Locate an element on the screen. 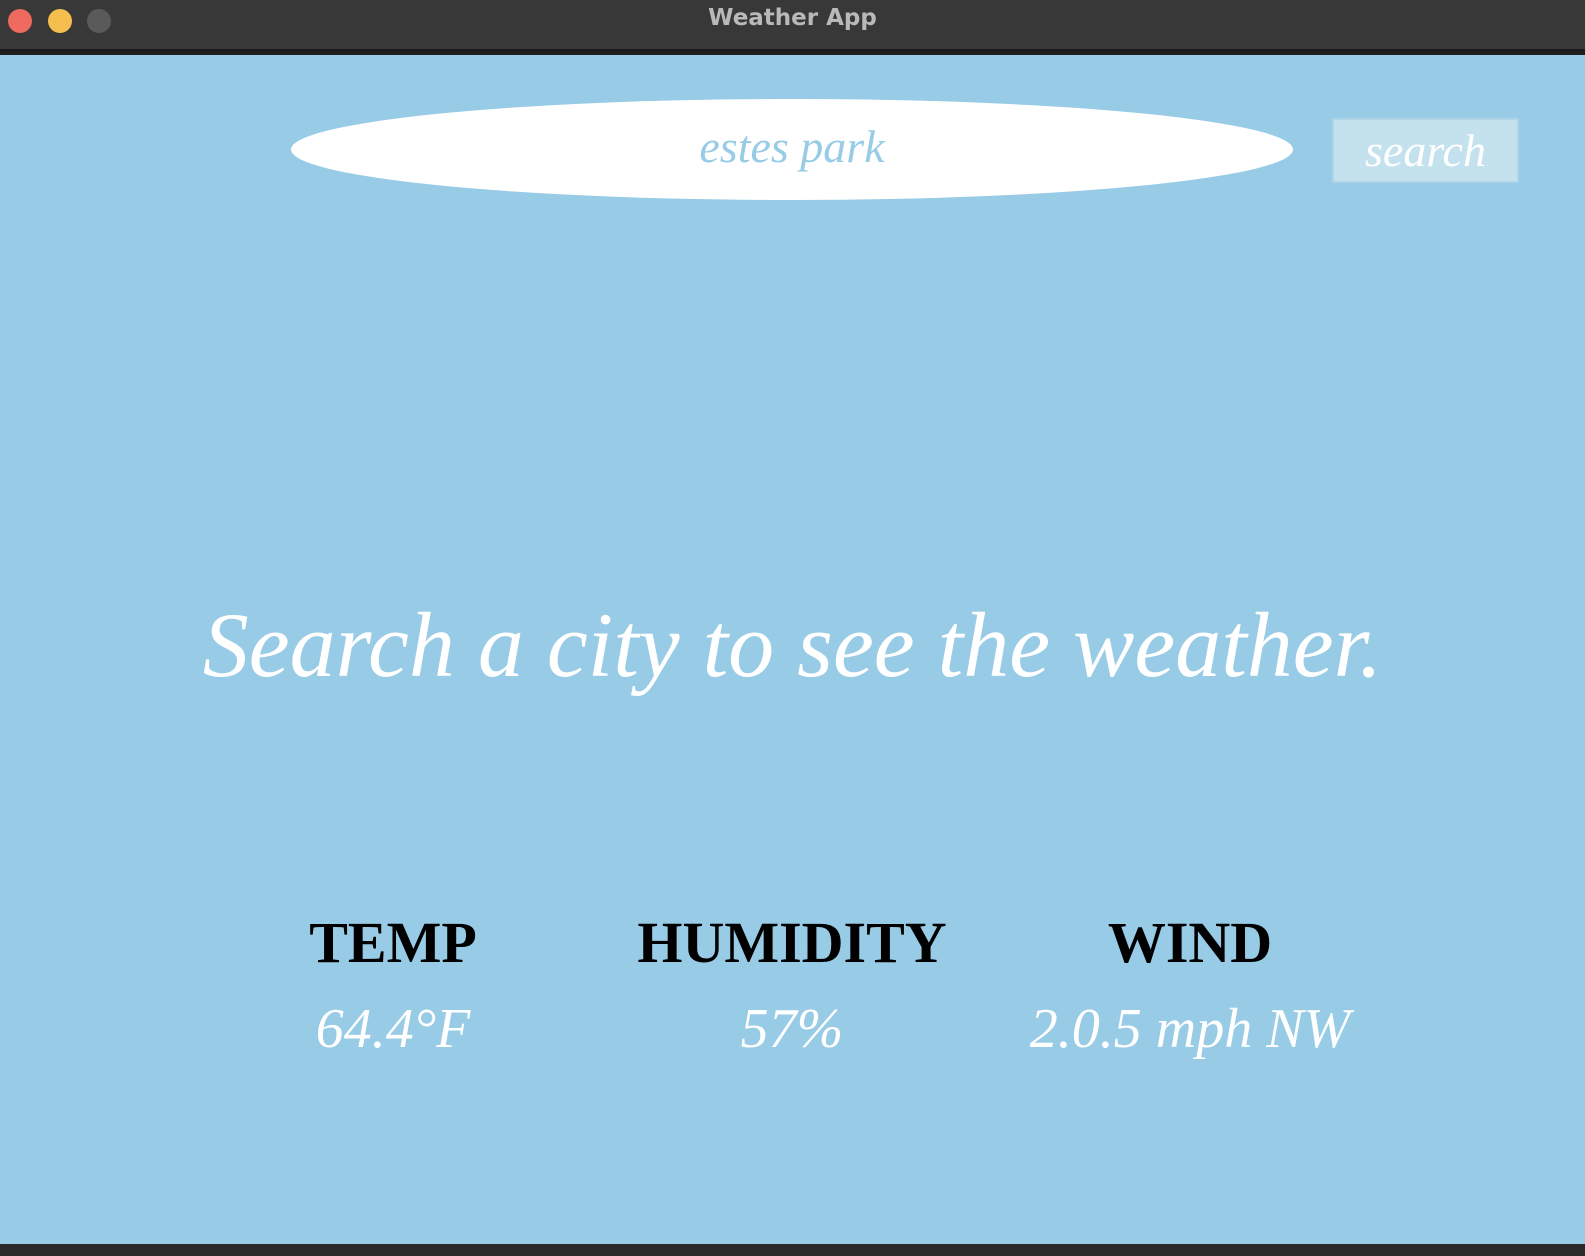 This screenshot has height=1256, width=1585. search-button: search is located at coordinates (1425, 150).